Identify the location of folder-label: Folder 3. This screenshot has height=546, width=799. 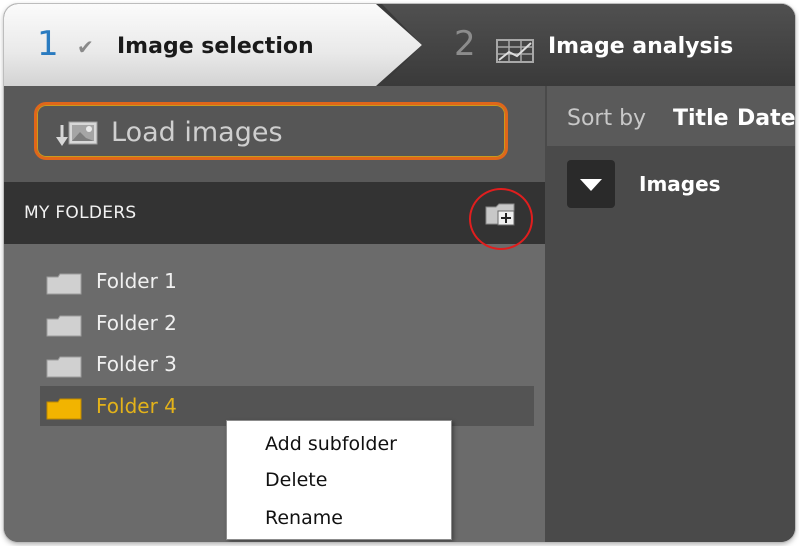
(136, 364).